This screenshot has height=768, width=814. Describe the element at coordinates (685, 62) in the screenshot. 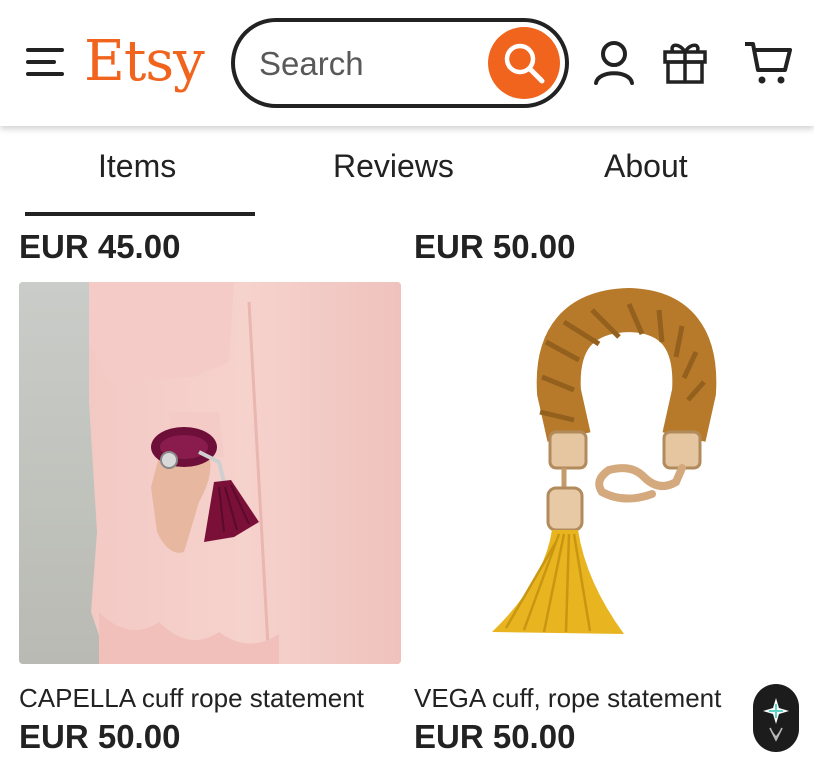

I see `gift-icon` at that location.